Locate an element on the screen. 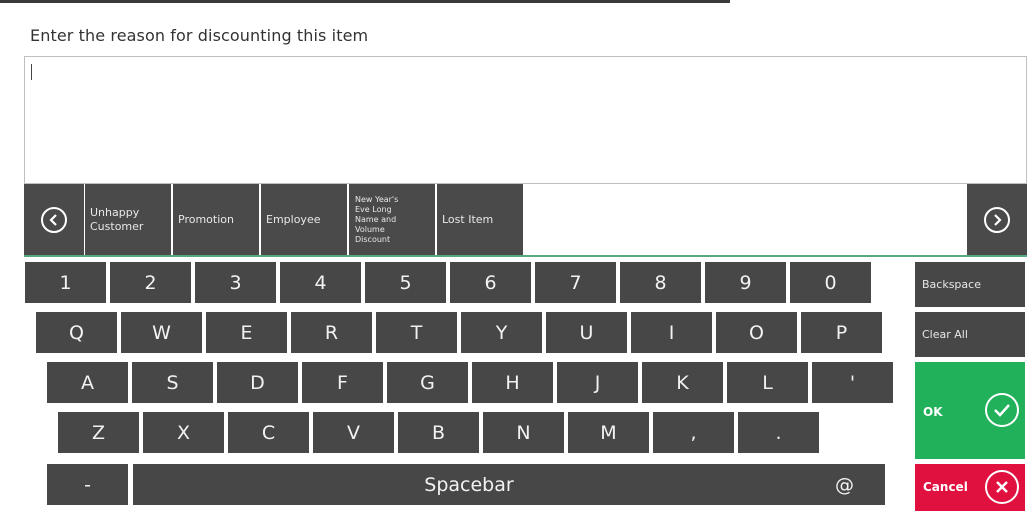 This screenshot has width=1035, height=529. reason-label: Unhappy Customer is located at coordinates (117, 219).